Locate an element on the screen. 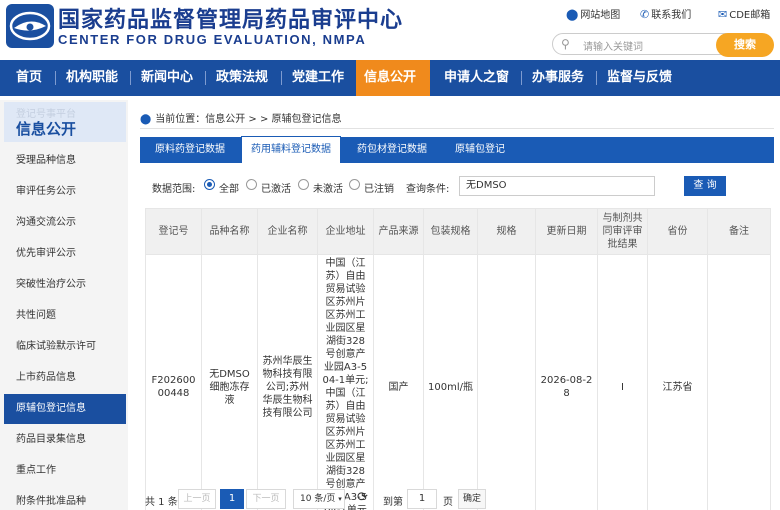 The image size is (780, 510). radio-all is located at coordinates (209, 184).